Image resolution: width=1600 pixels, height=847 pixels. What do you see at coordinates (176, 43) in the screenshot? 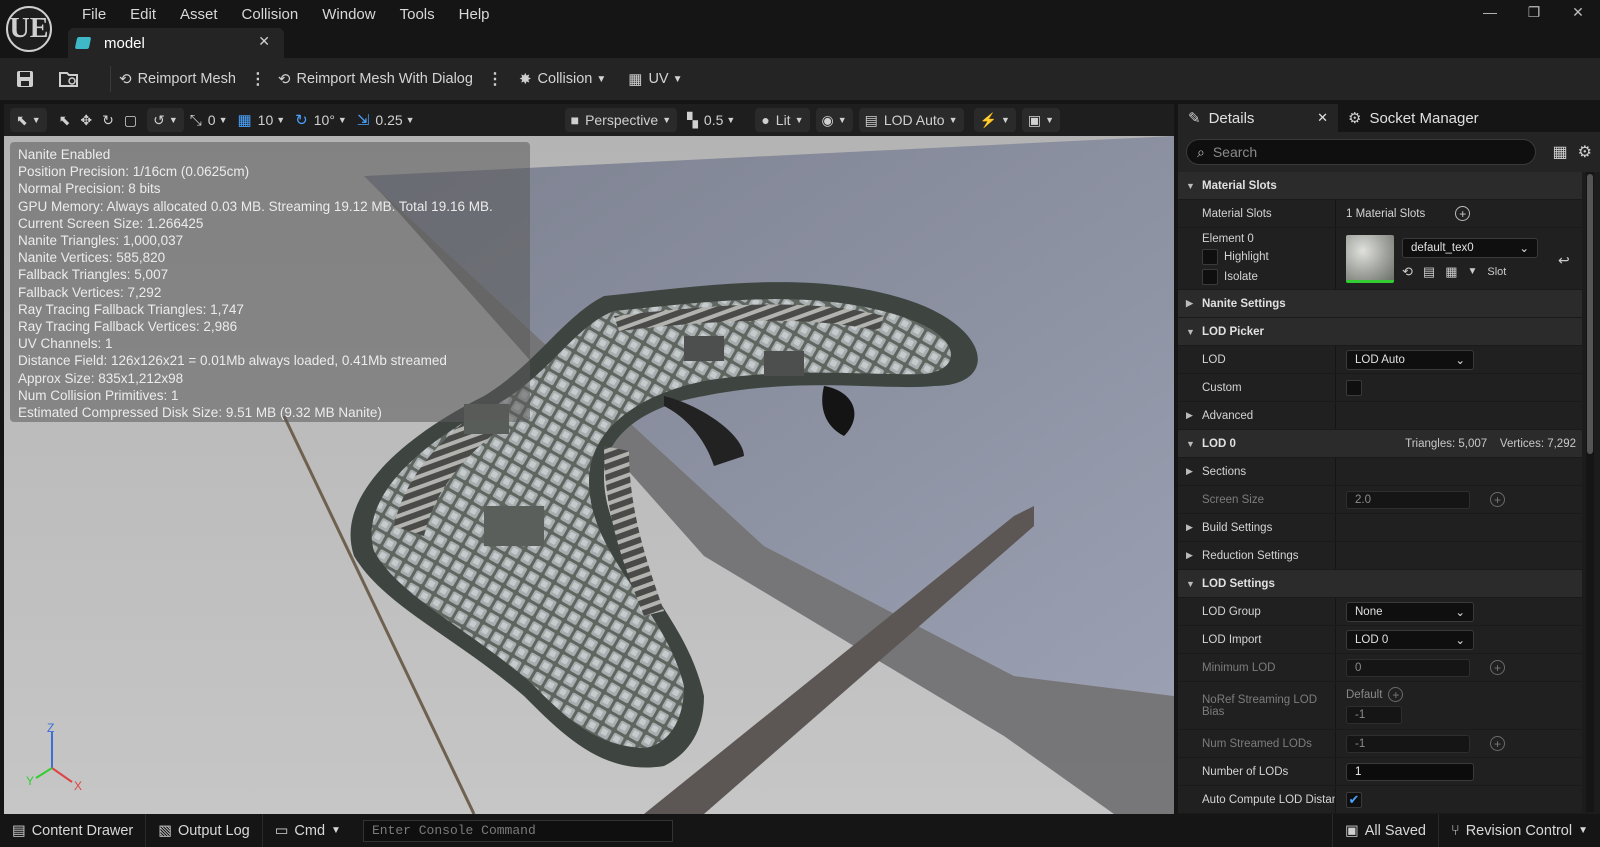
I see `asset-tab: model ✕` at bounding box center [176, 43].